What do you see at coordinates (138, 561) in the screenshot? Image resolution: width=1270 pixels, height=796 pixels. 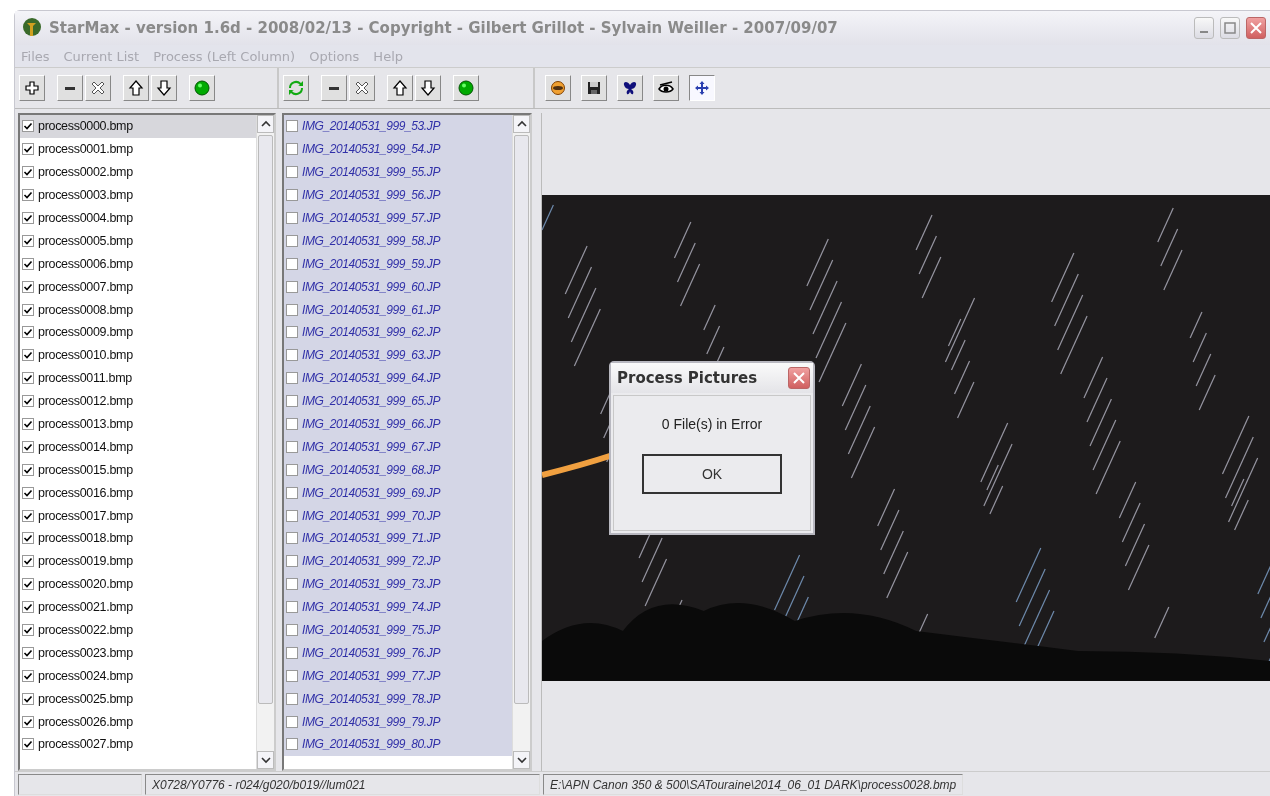 I see `file-list-item: process0019.bmp` at bounding box center [138, 561].